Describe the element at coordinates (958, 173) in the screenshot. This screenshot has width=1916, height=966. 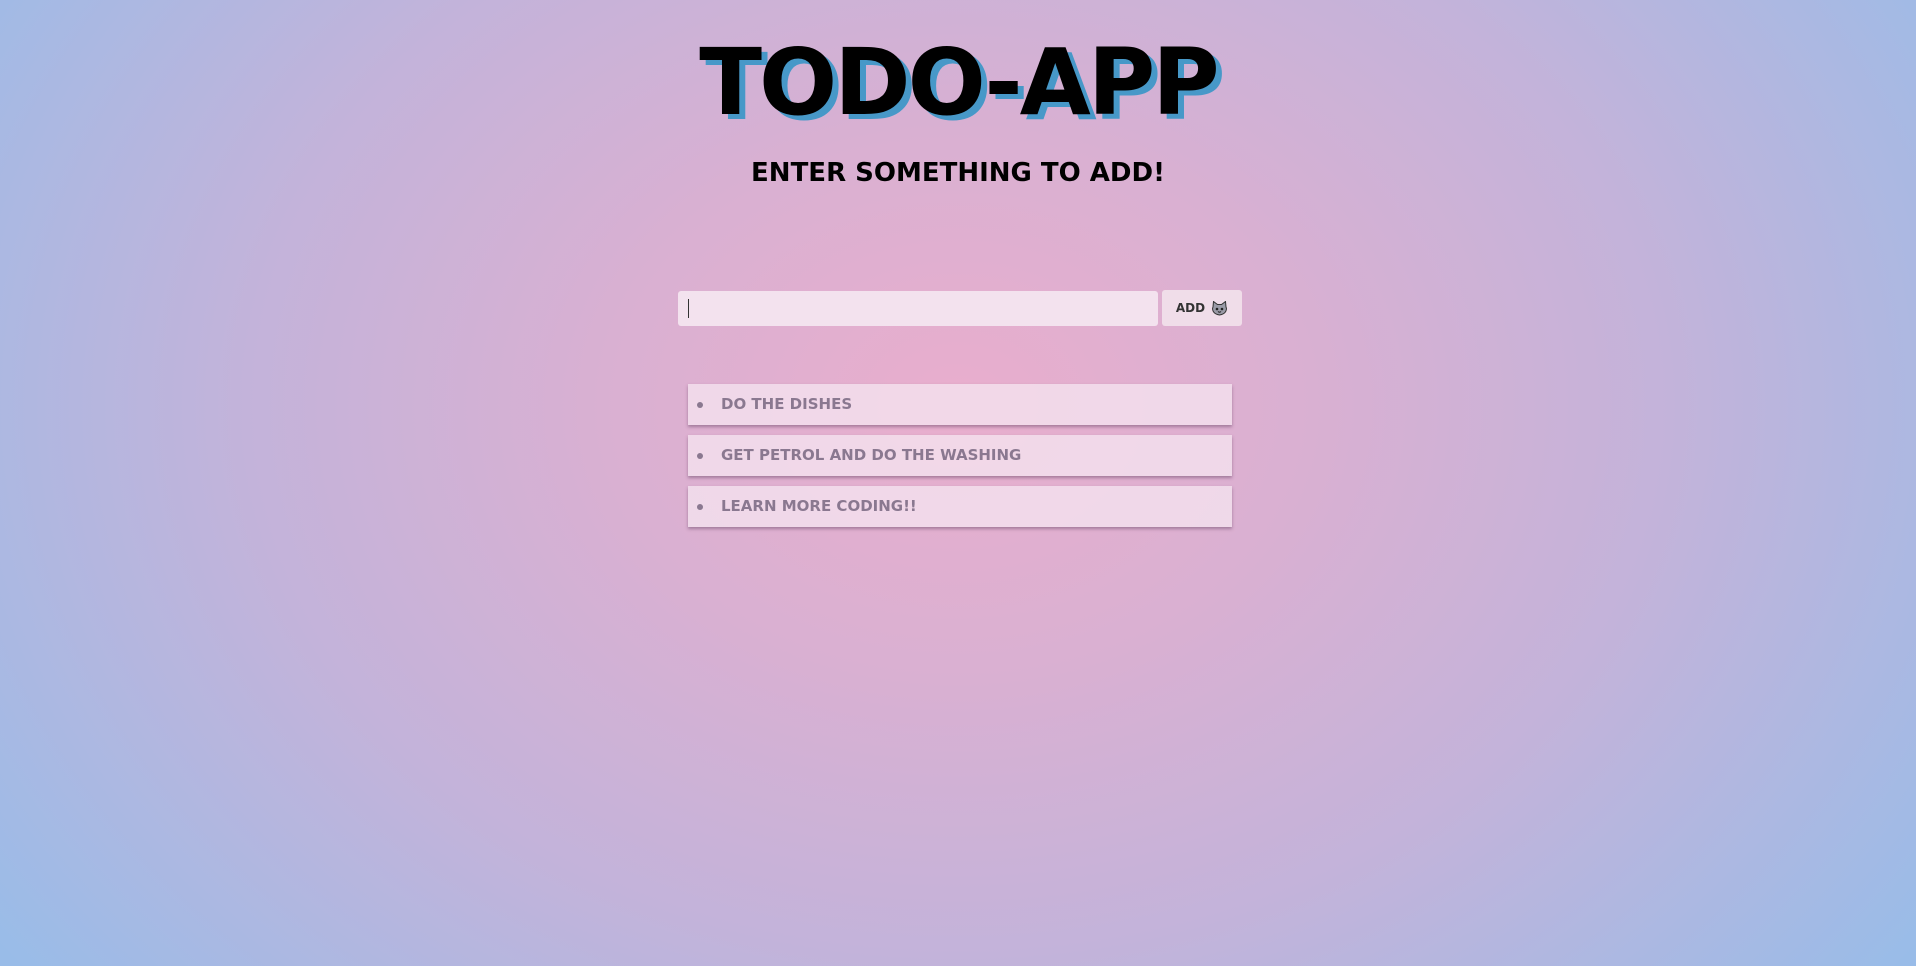
I see `page-subtitle: ENTER SOMETHING TO ADD!` at that location.